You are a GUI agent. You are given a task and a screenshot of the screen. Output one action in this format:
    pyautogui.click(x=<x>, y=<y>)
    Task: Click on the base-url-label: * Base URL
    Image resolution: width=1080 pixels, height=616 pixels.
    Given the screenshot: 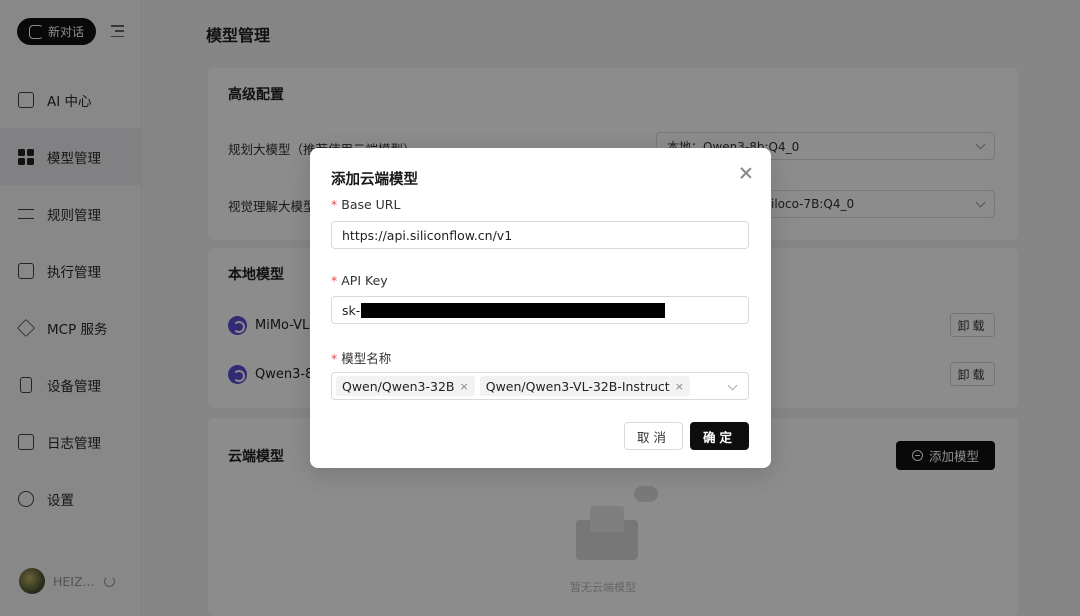 What is the action you would take?
    pyautogui.click(x=366, y=204)
    